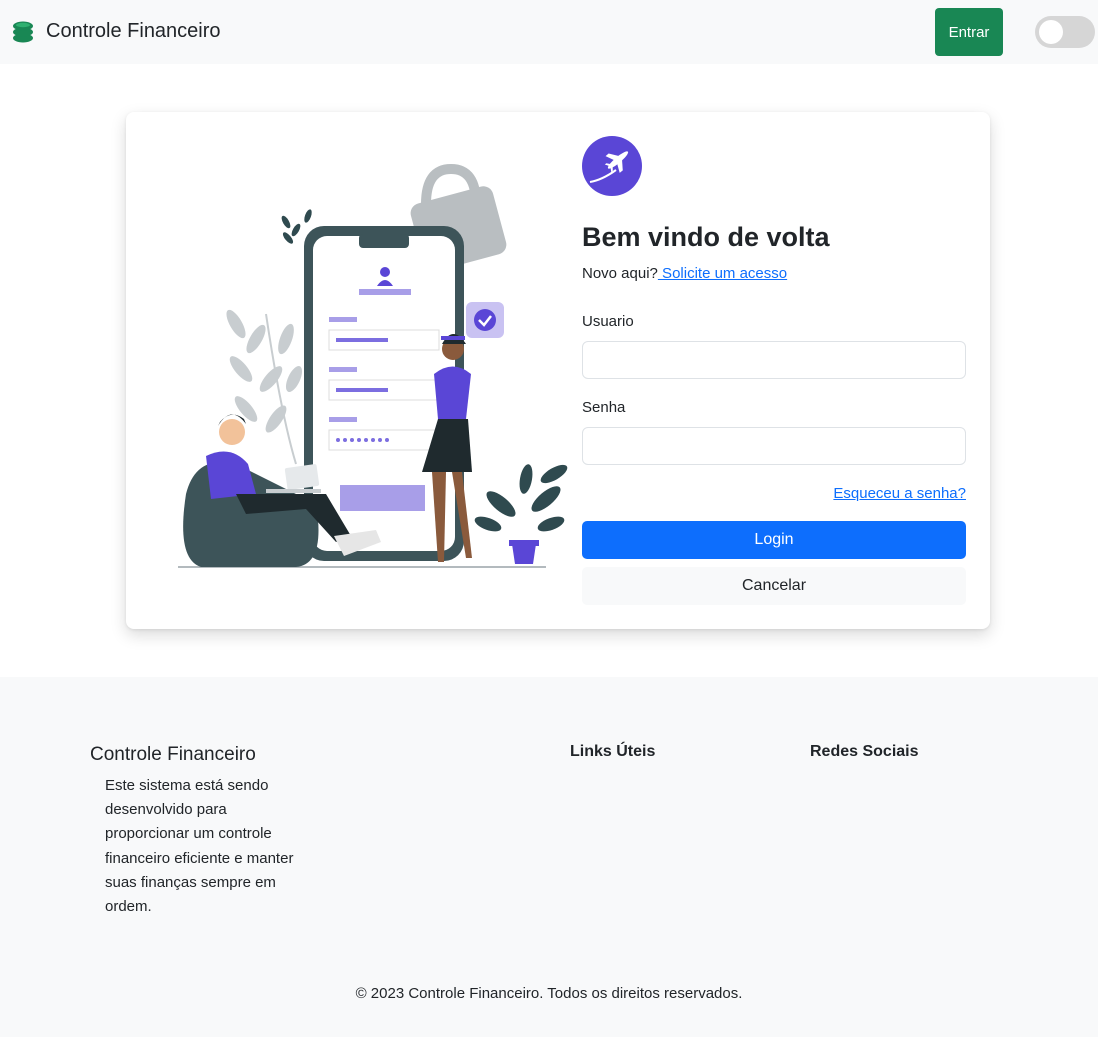 The width and height of the screenshot is (1098, 1037). I want to click on password-input, so click(774, 446).